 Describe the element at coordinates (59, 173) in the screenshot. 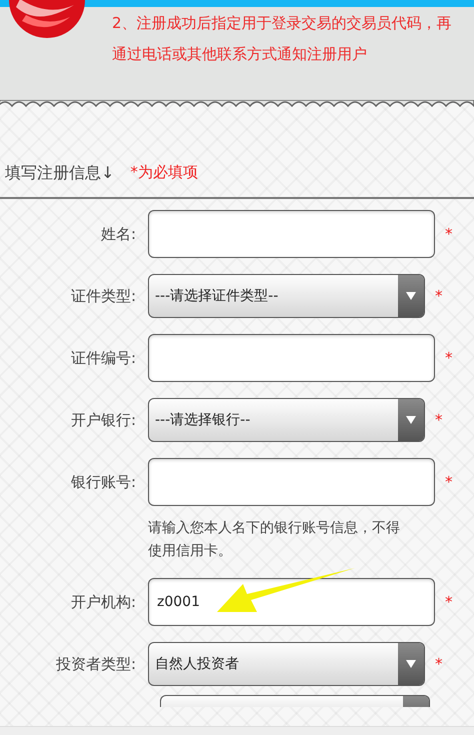

I see `section-title: 填写注册信息↓` at that location.